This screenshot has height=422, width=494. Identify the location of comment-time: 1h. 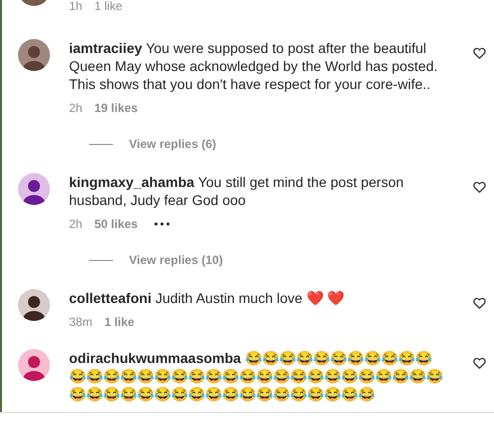
(75, 6).